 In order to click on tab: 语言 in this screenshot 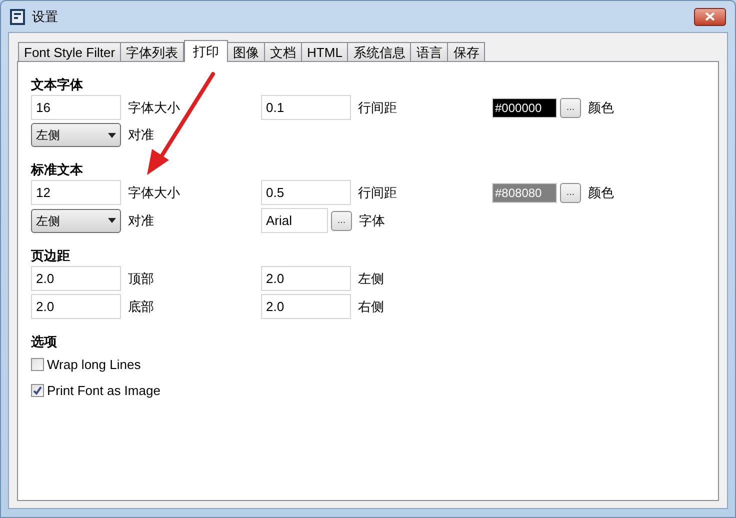, I will do `click(429, 51)`.